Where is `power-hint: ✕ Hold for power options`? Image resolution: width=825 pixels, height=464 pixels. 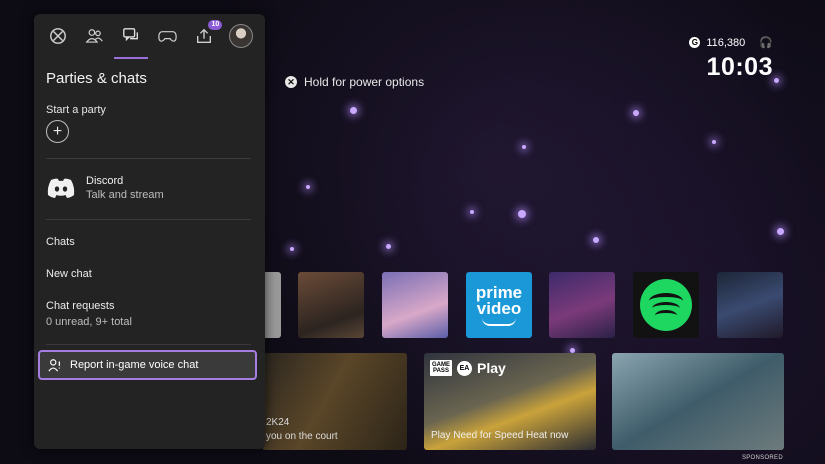 power-hint: ✕ Hold for power options is located at coordinates (354, 82).